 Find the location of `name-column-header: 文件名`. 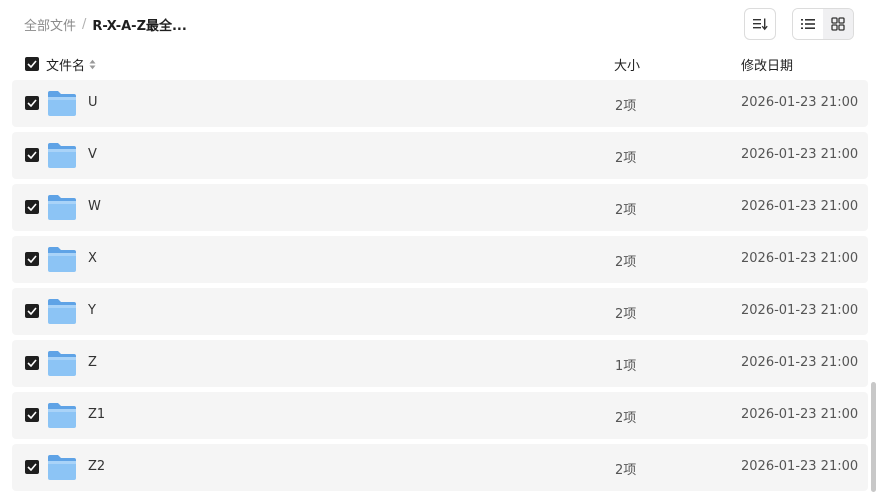

name-column-header: 文件名 is located at coordinates (71, 64).